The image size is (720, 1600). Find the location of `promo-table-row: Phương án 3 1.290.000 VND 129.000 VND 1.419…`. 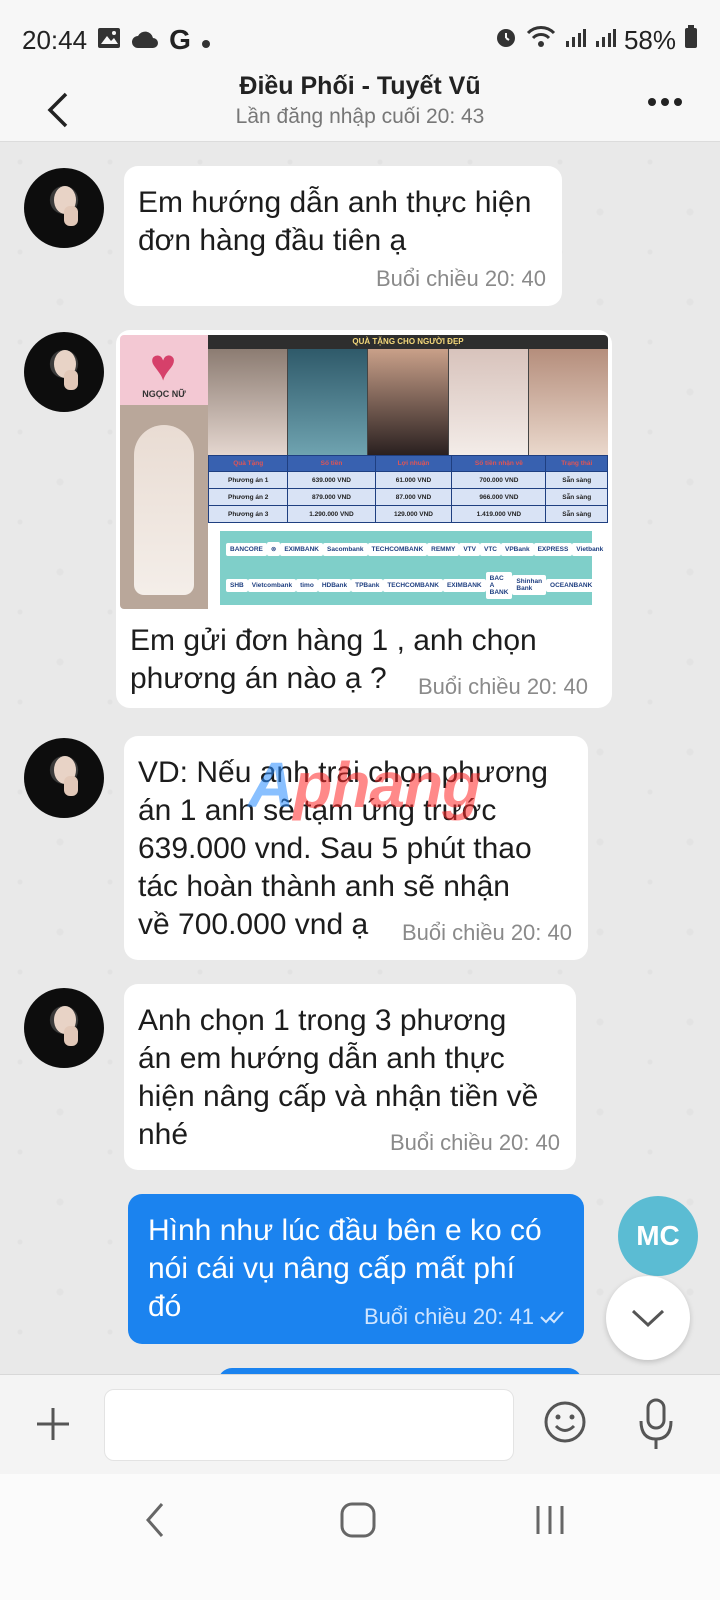

promo-table-row: Phương án 3 1.290.000 VND 129.000 VND 1.419… is located at coordinates (407, 514).